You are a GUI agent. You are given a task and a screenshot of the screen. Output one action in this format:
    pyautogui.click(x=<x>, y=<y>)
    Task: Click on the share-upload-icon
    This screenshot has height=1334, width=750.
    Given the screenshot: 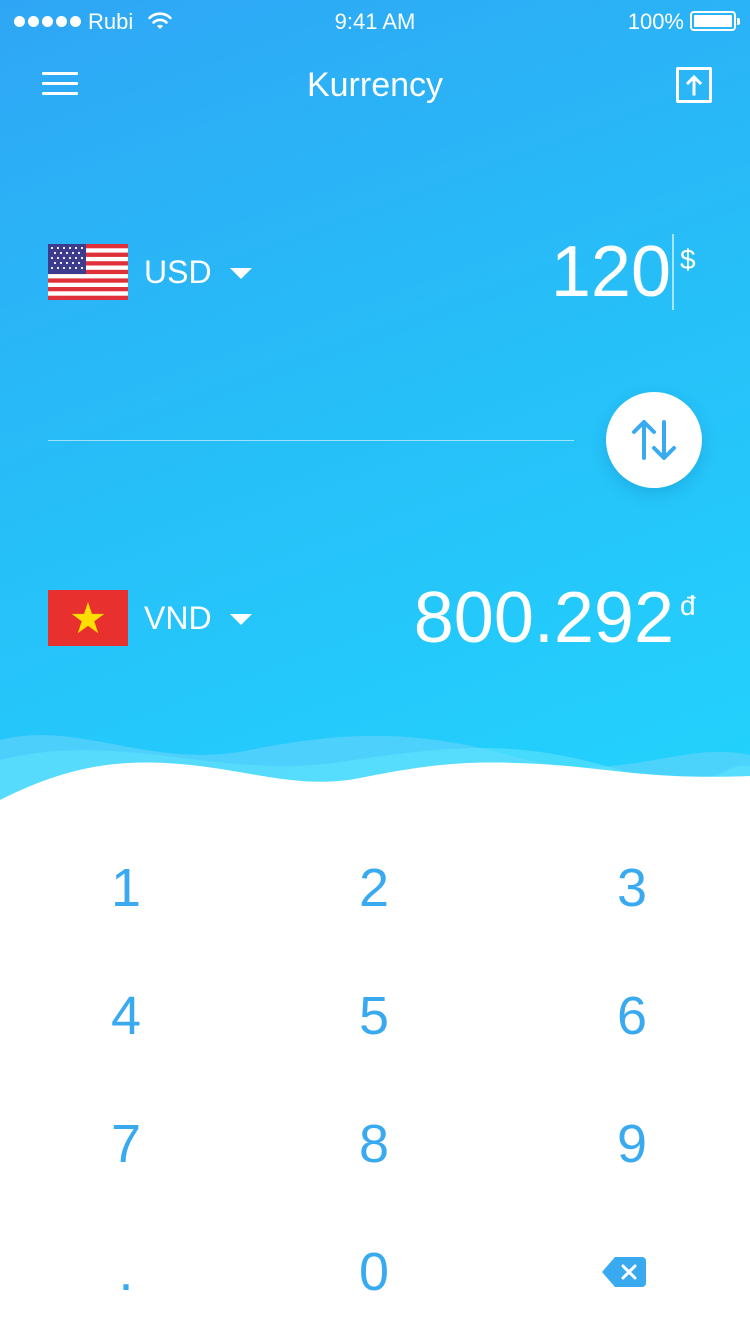 What is the action you would take?
    pyautogui.click(x=694, y=85)
    